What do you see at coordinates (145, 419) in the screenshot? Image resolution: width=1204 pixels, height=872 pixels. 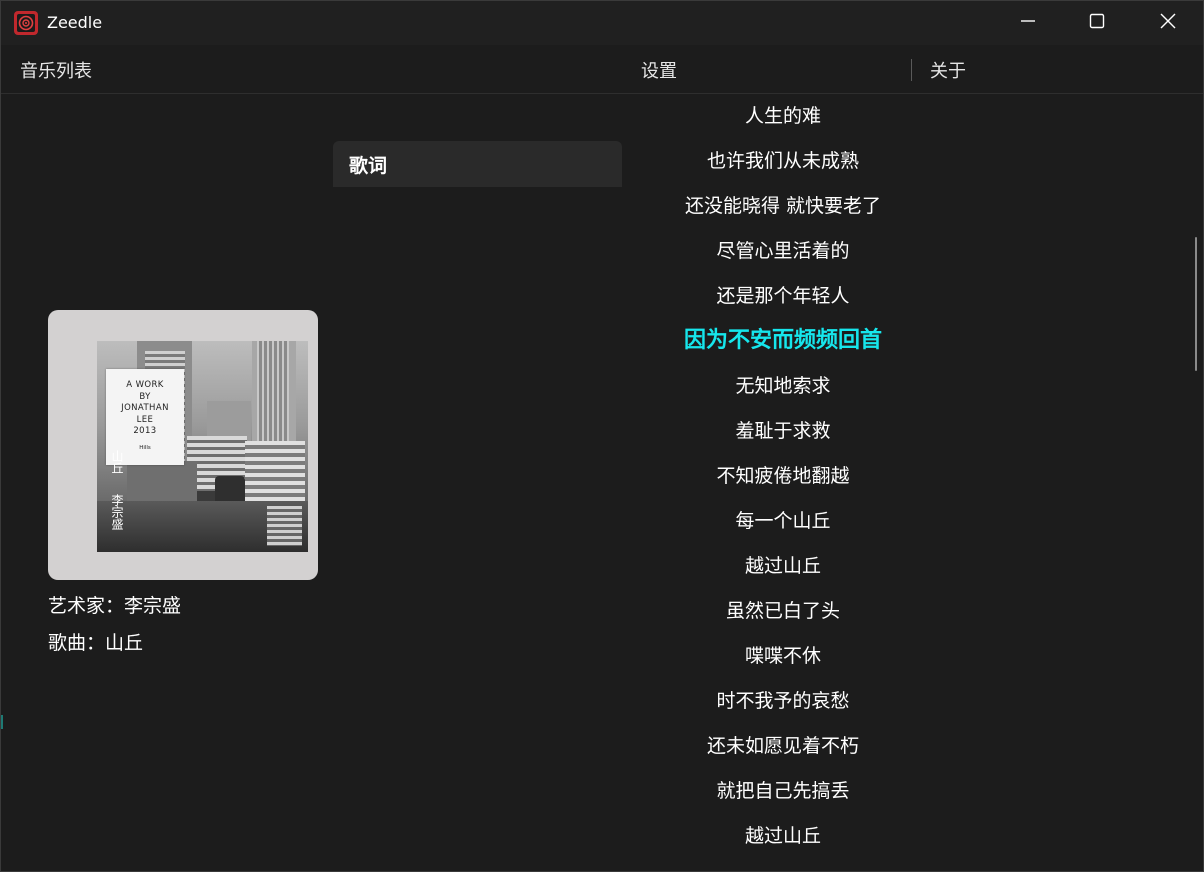 I see `cover-card-line: LEE` at bounding box center [145, 419].